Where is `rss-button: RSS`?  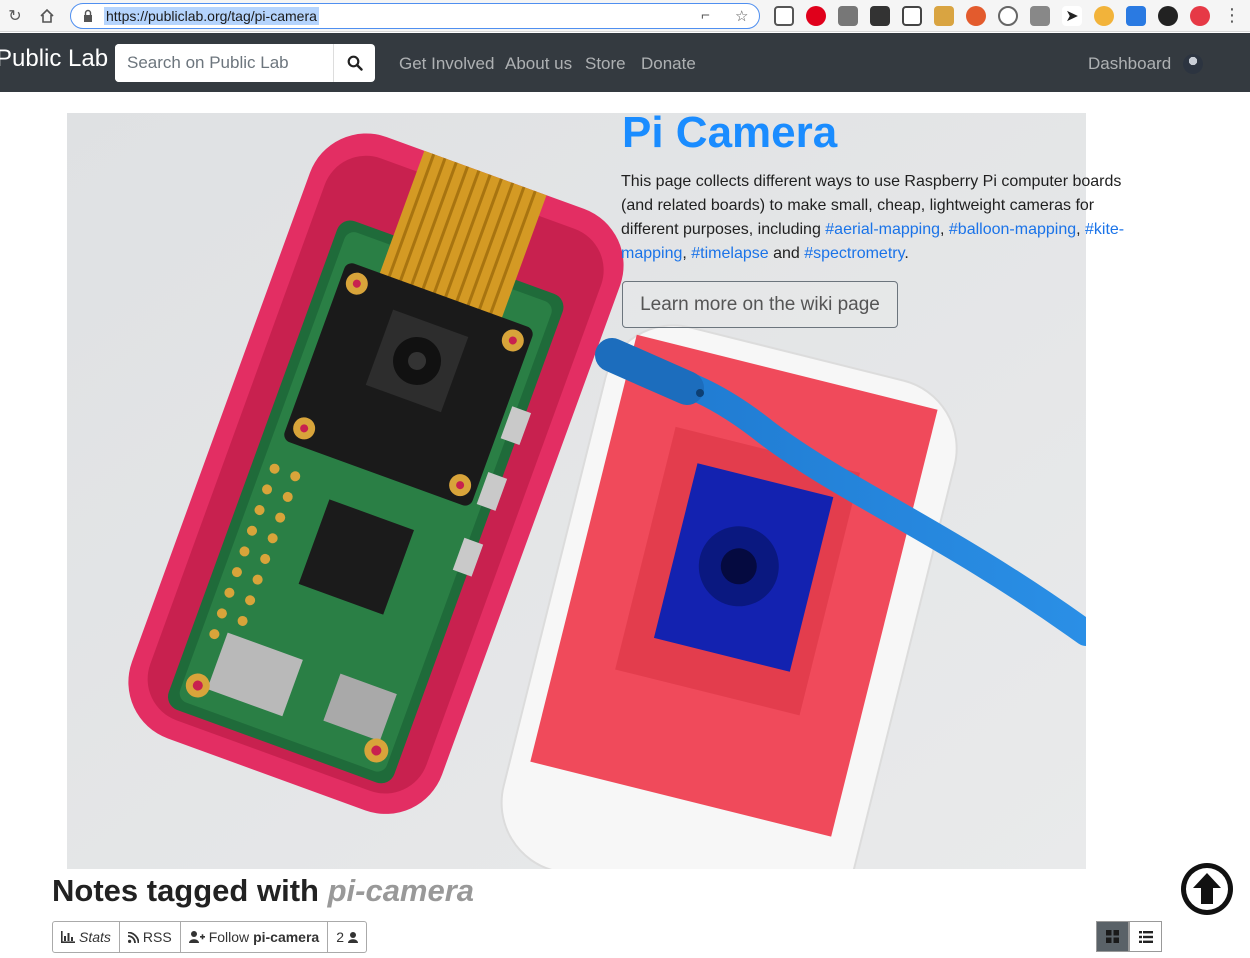 rss-button: RSS is located at coordinates (149, 937).